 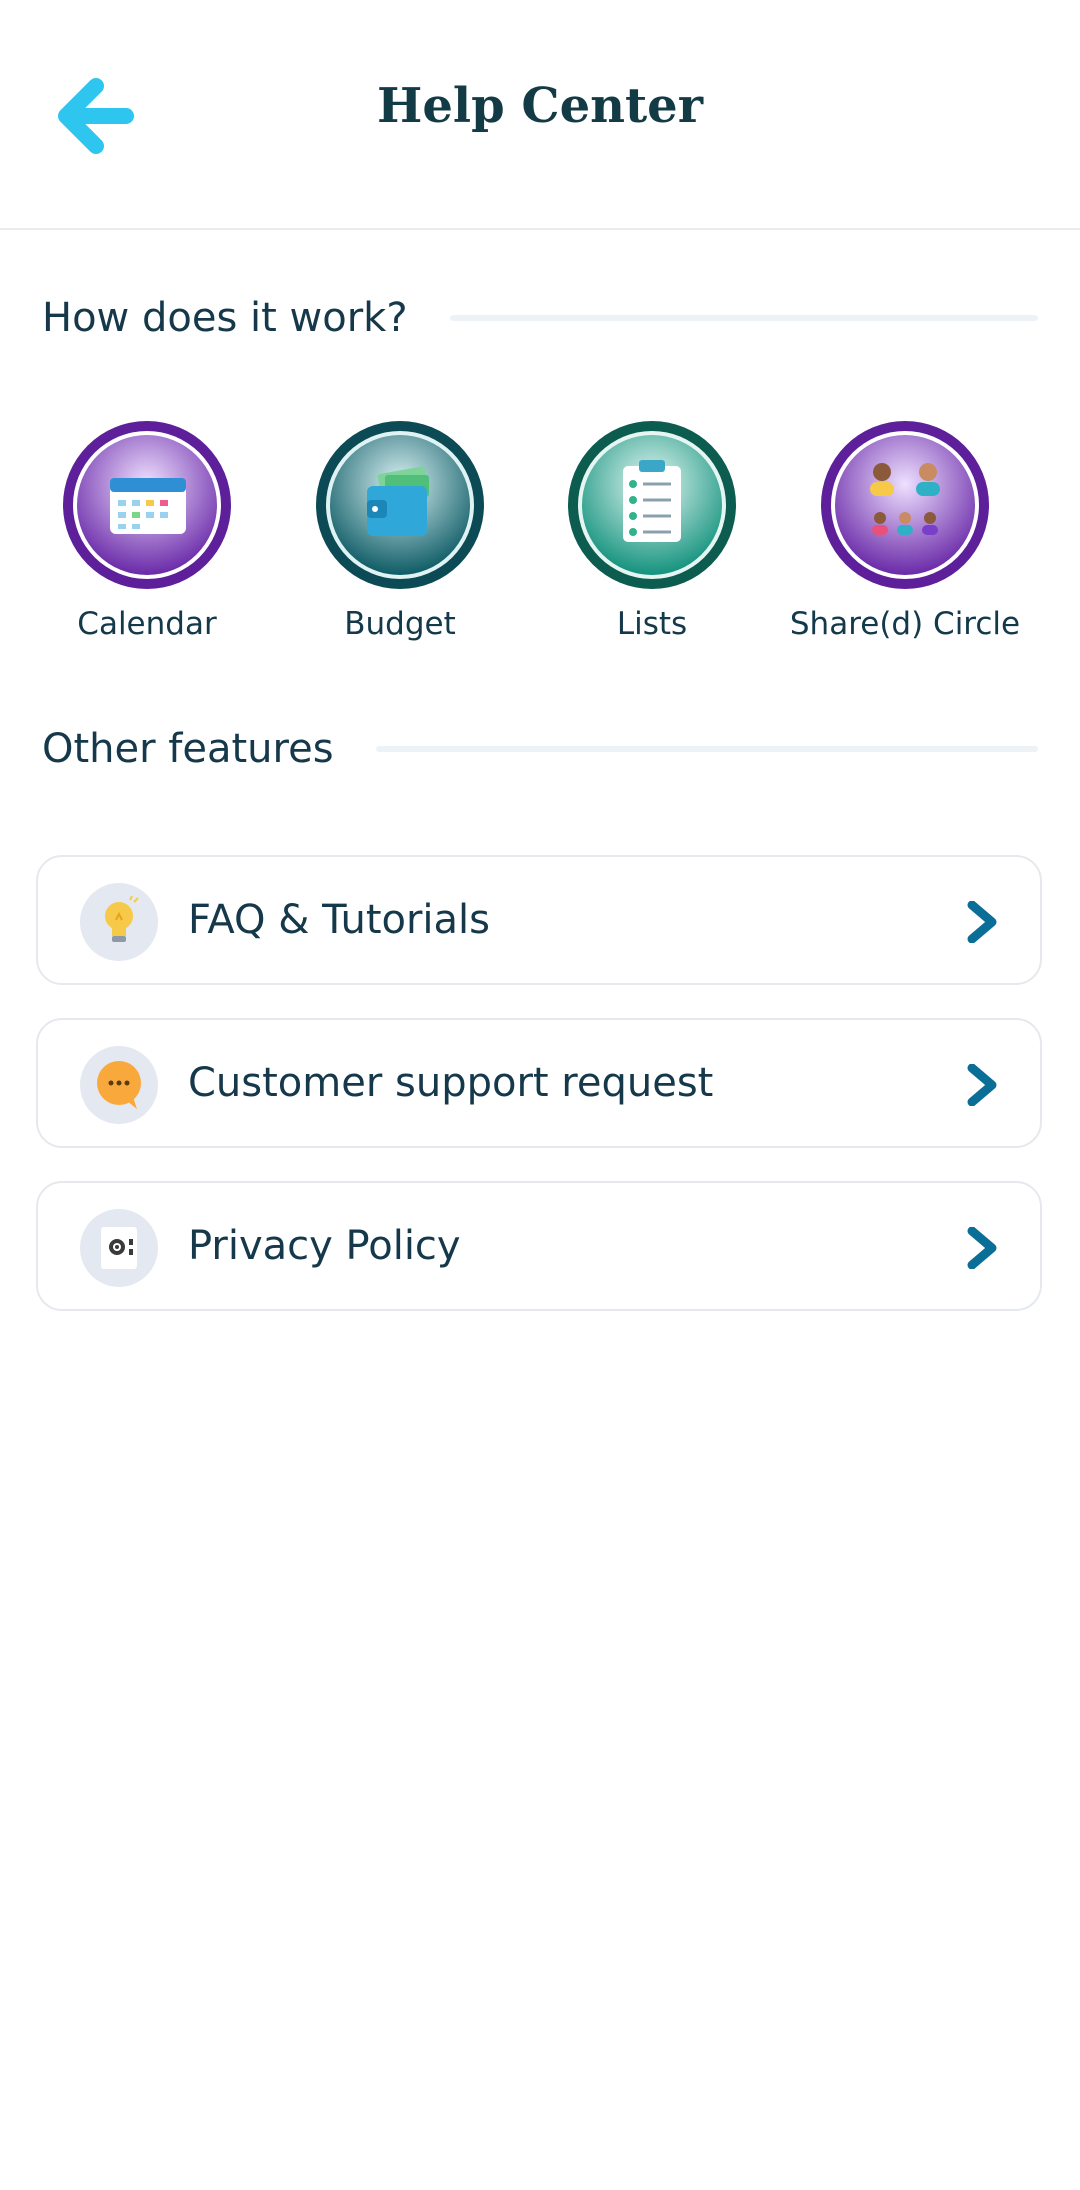 What do you see at coordinates (652, 624) in the screenshot?
I see `category-label: Lists` at bounding box center [652, 624].